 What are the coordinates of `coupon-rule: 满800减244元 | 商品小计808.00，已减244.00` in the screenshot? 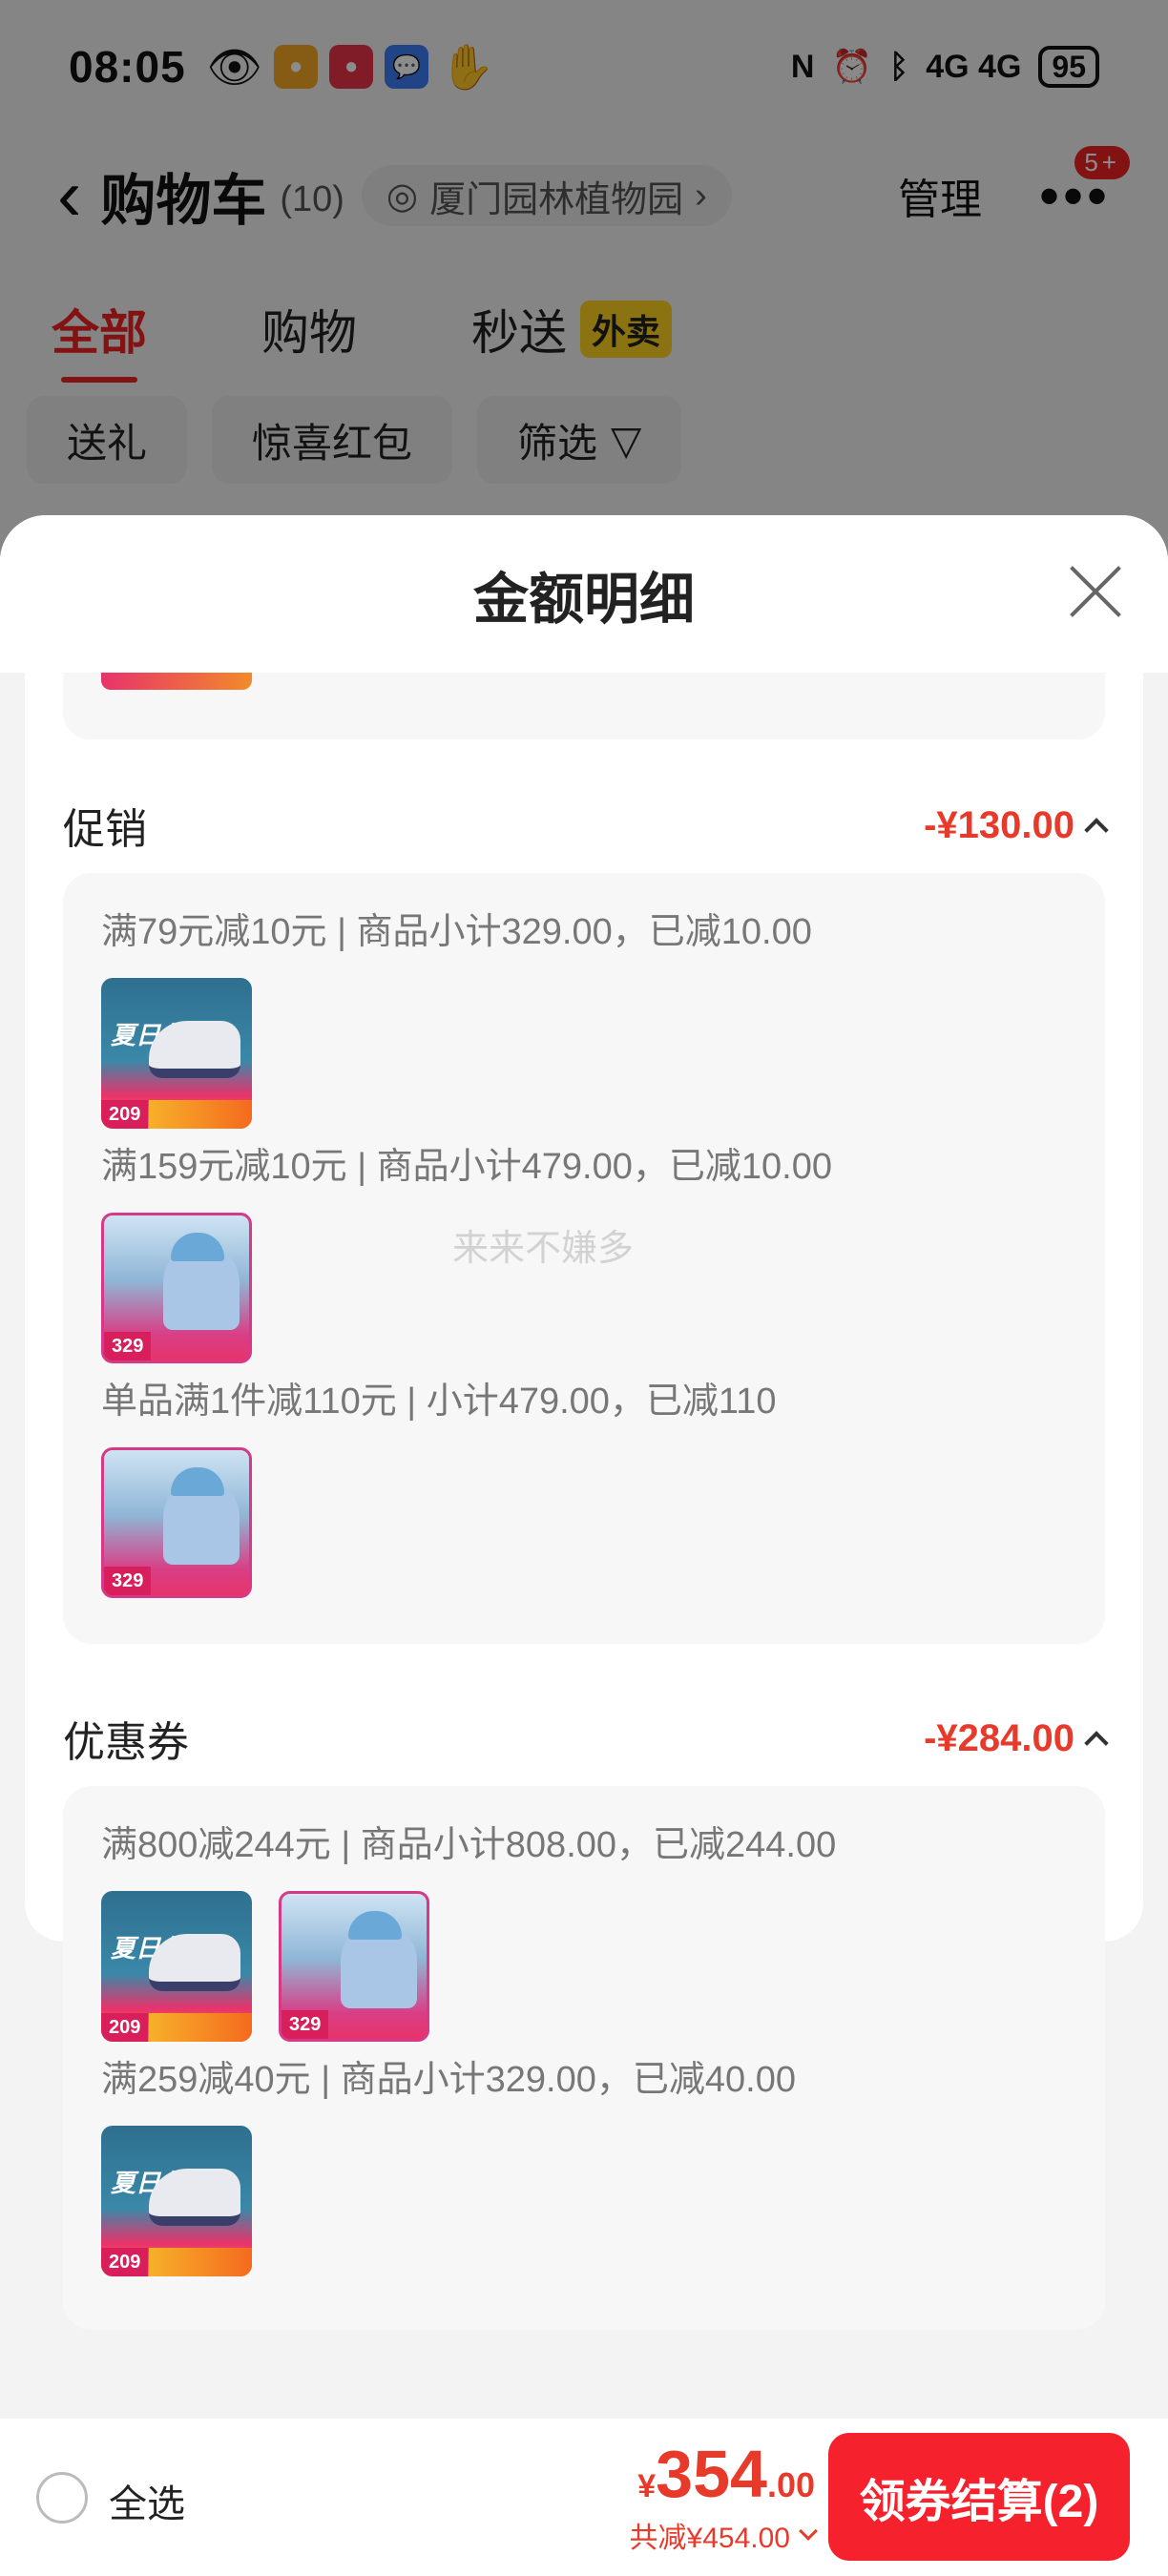 It's located at (469, 1845).